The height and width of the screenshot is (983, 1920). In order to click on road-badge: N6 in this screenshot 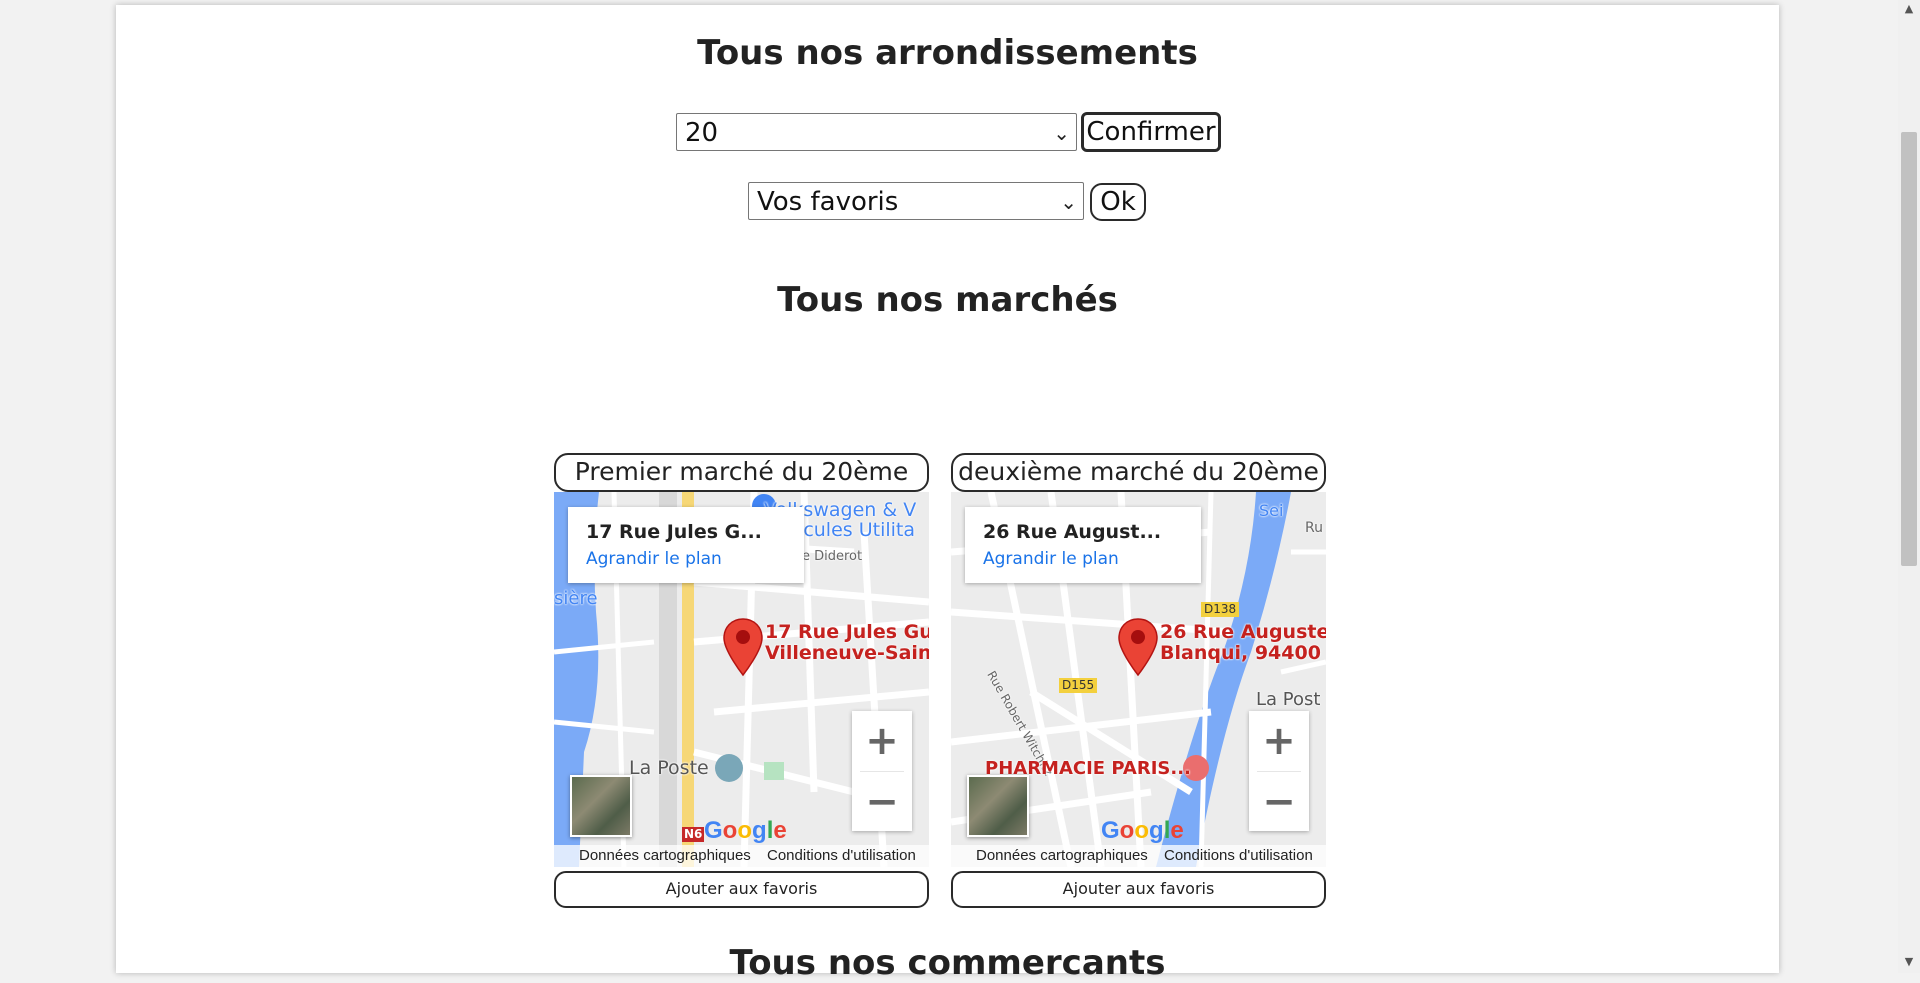, I will do `click(693, 834)`.